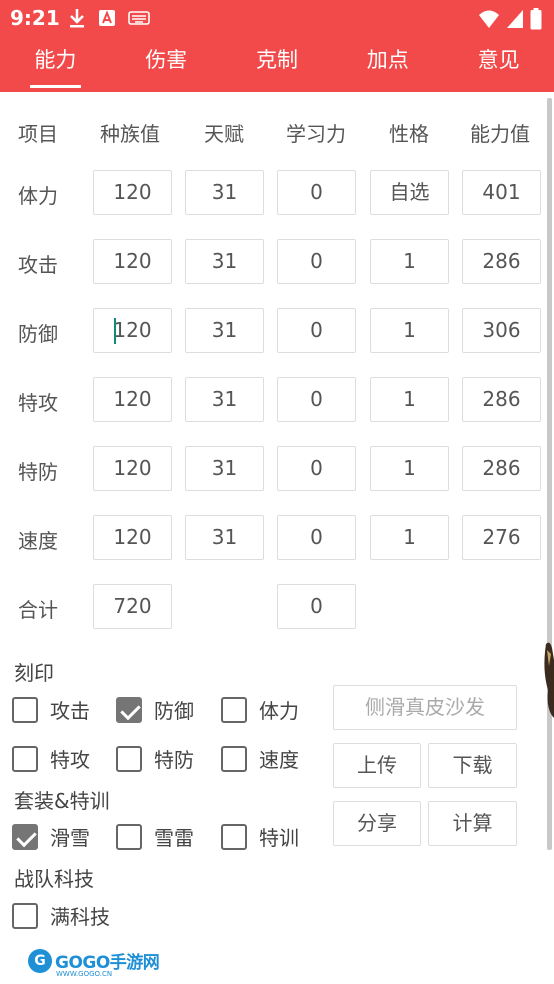 Image resolution: width=554 pixels, height=984 pixels. Describe the element at coordinates (536, 19) in the screenshot. I see `battery-icon` at that location.